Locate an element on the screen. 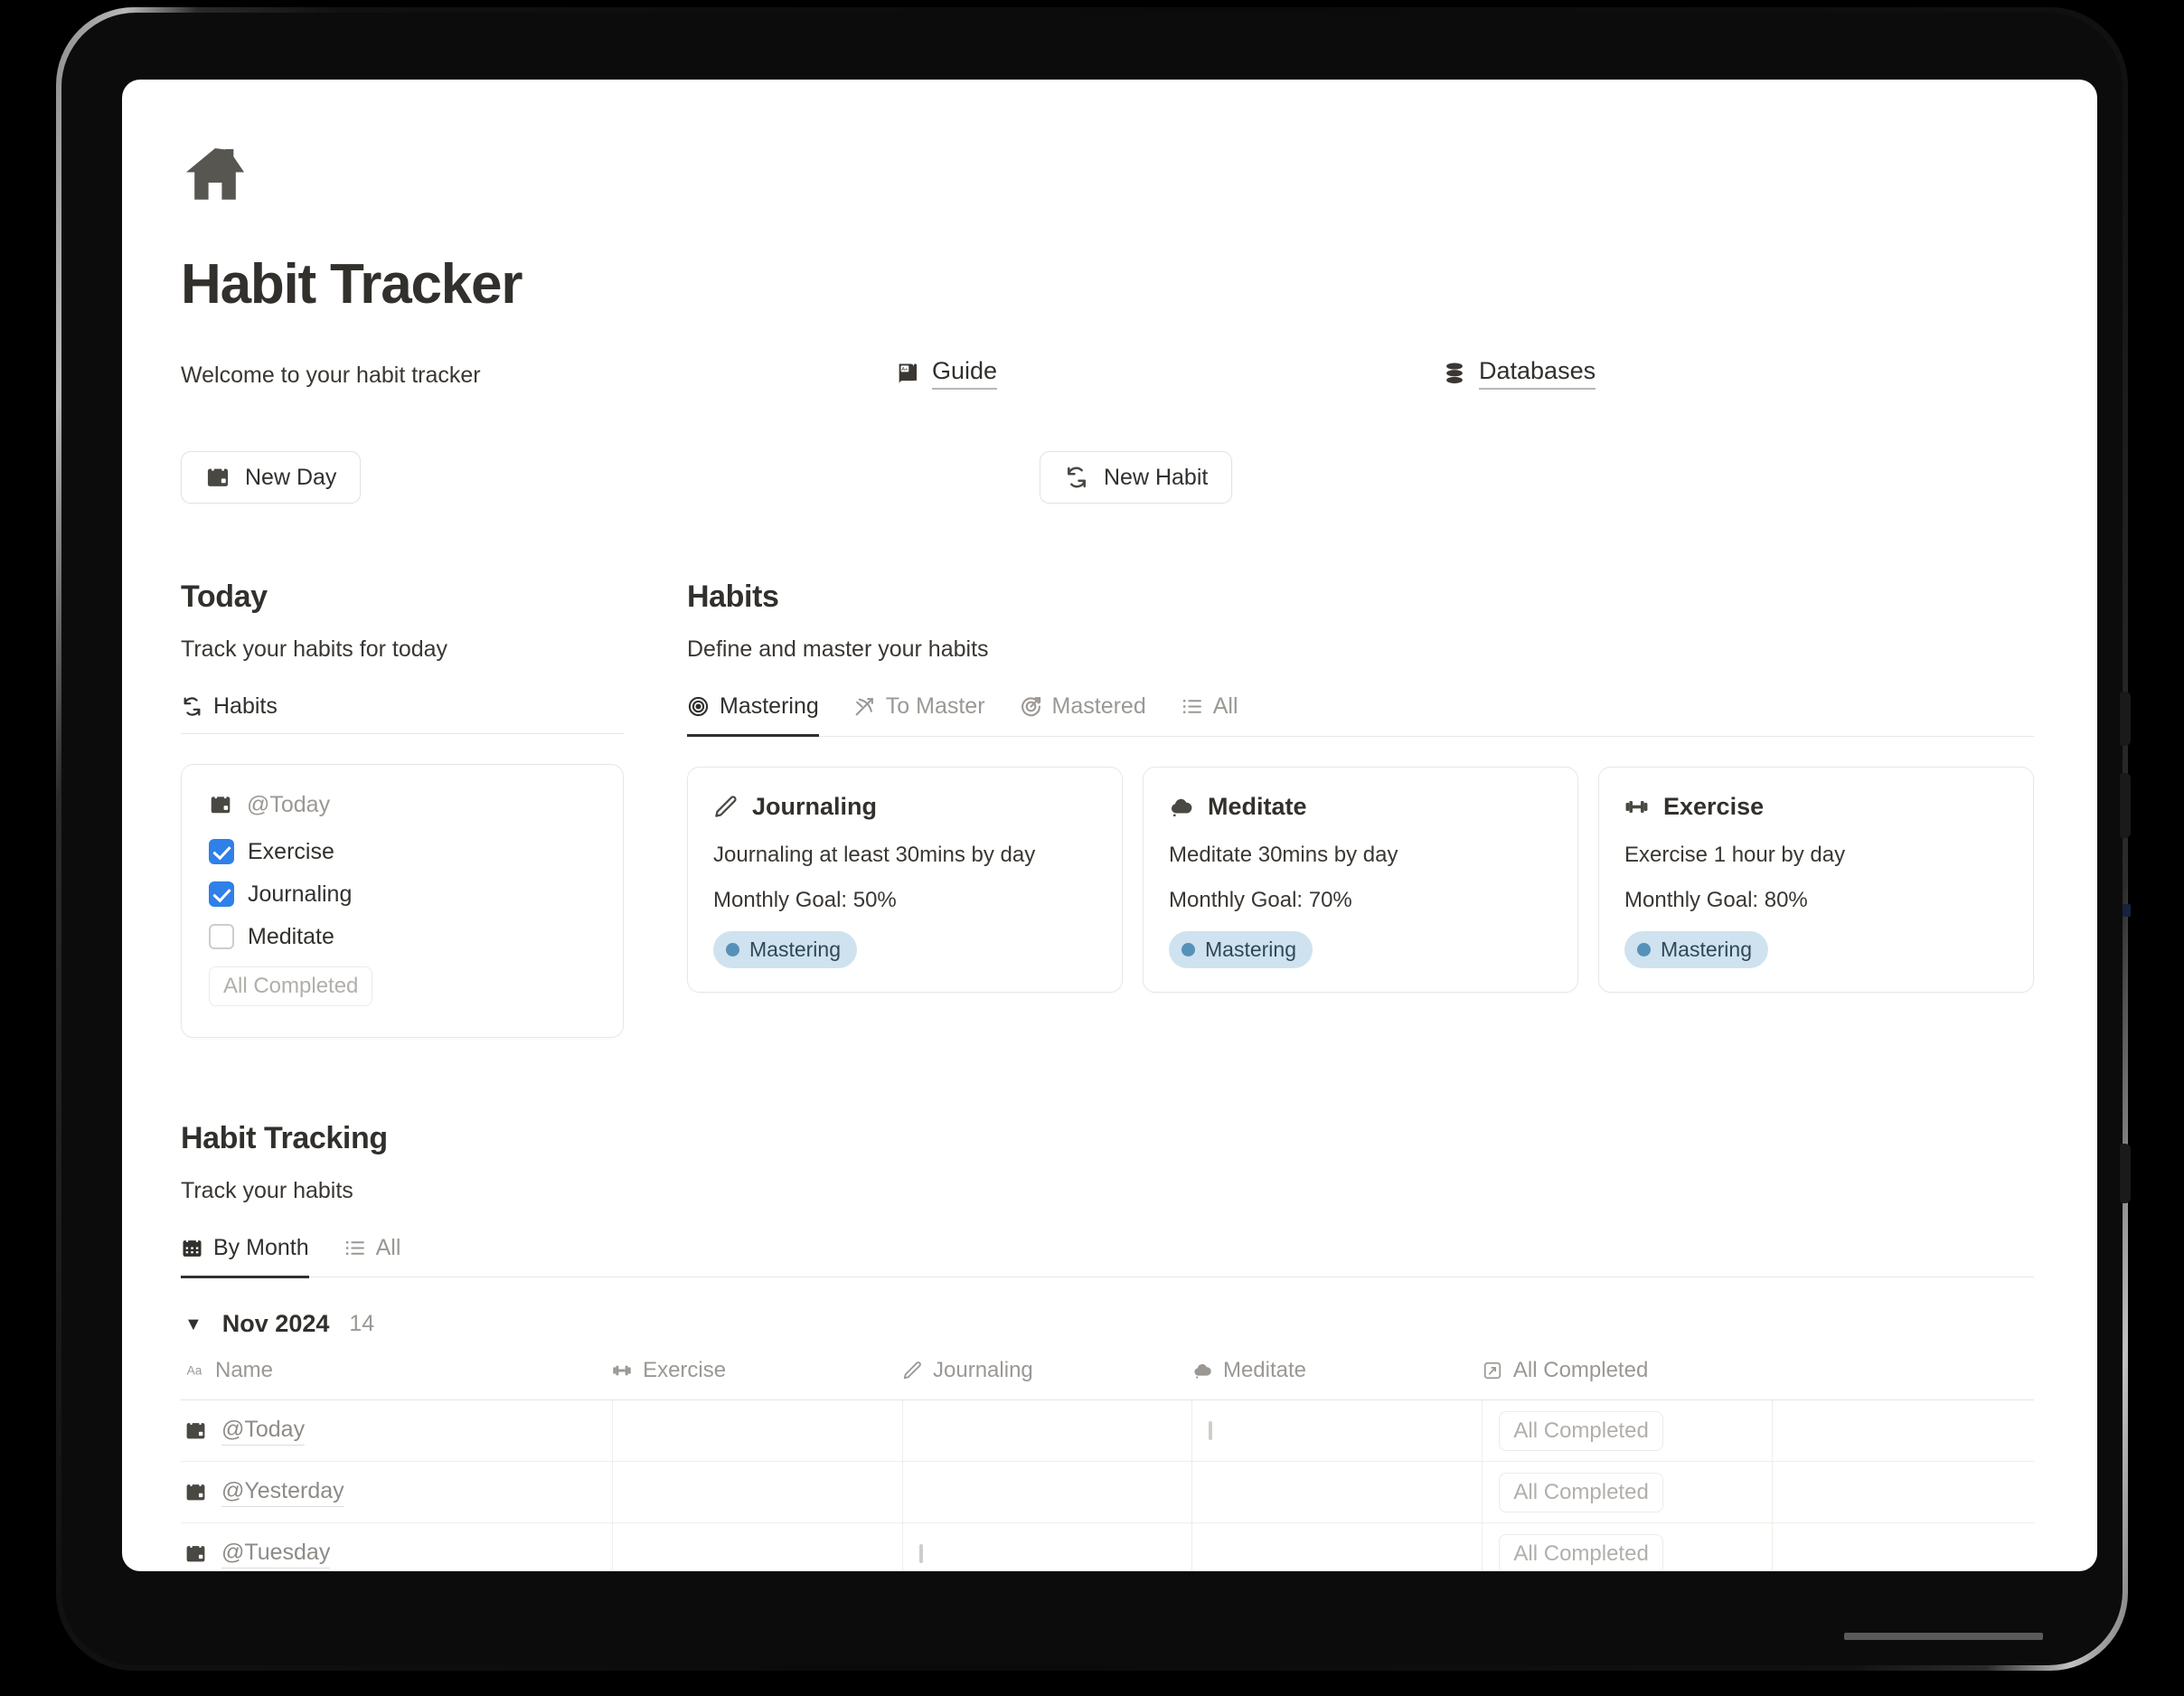 This screenshot has height=1696, width=2184. device-bottom-connector is located at coordinates (1944, 1637).